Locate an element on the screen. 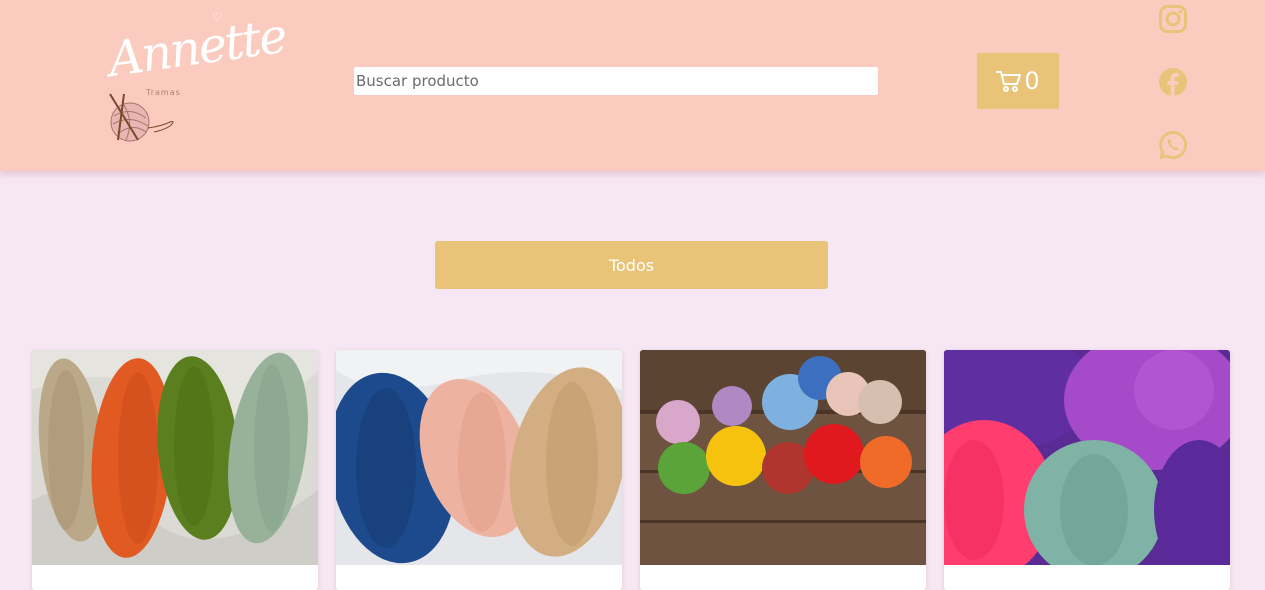 The image size is (1265, 590). heart-icon: ♡ is located at coordinates (217, 17).